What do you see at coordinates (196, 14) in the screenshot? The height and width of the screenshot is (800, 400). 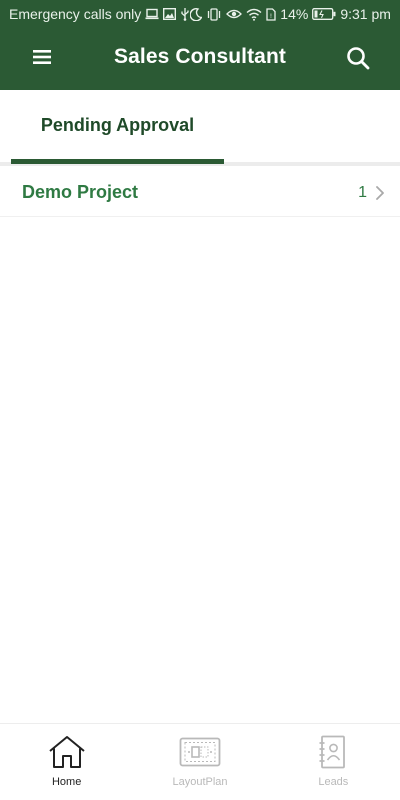 I see `moon-icon` at bounding box center [196, 14].